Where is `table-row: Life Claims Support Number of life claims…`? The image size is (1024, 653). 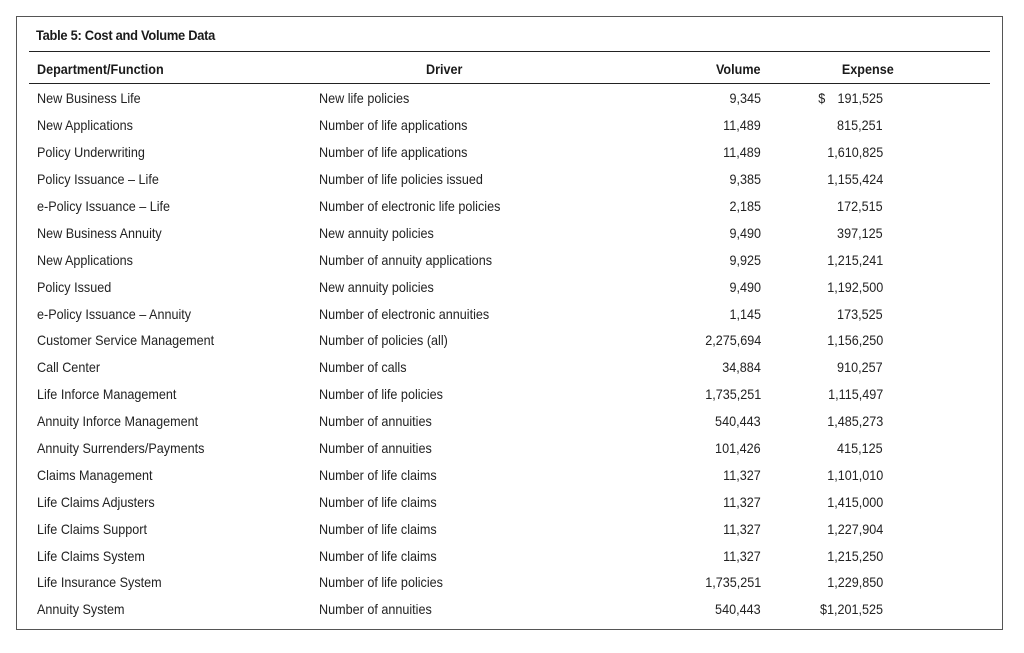 table-row: Life Claims Support Number of life claims… is located at coordinates (509, 528).